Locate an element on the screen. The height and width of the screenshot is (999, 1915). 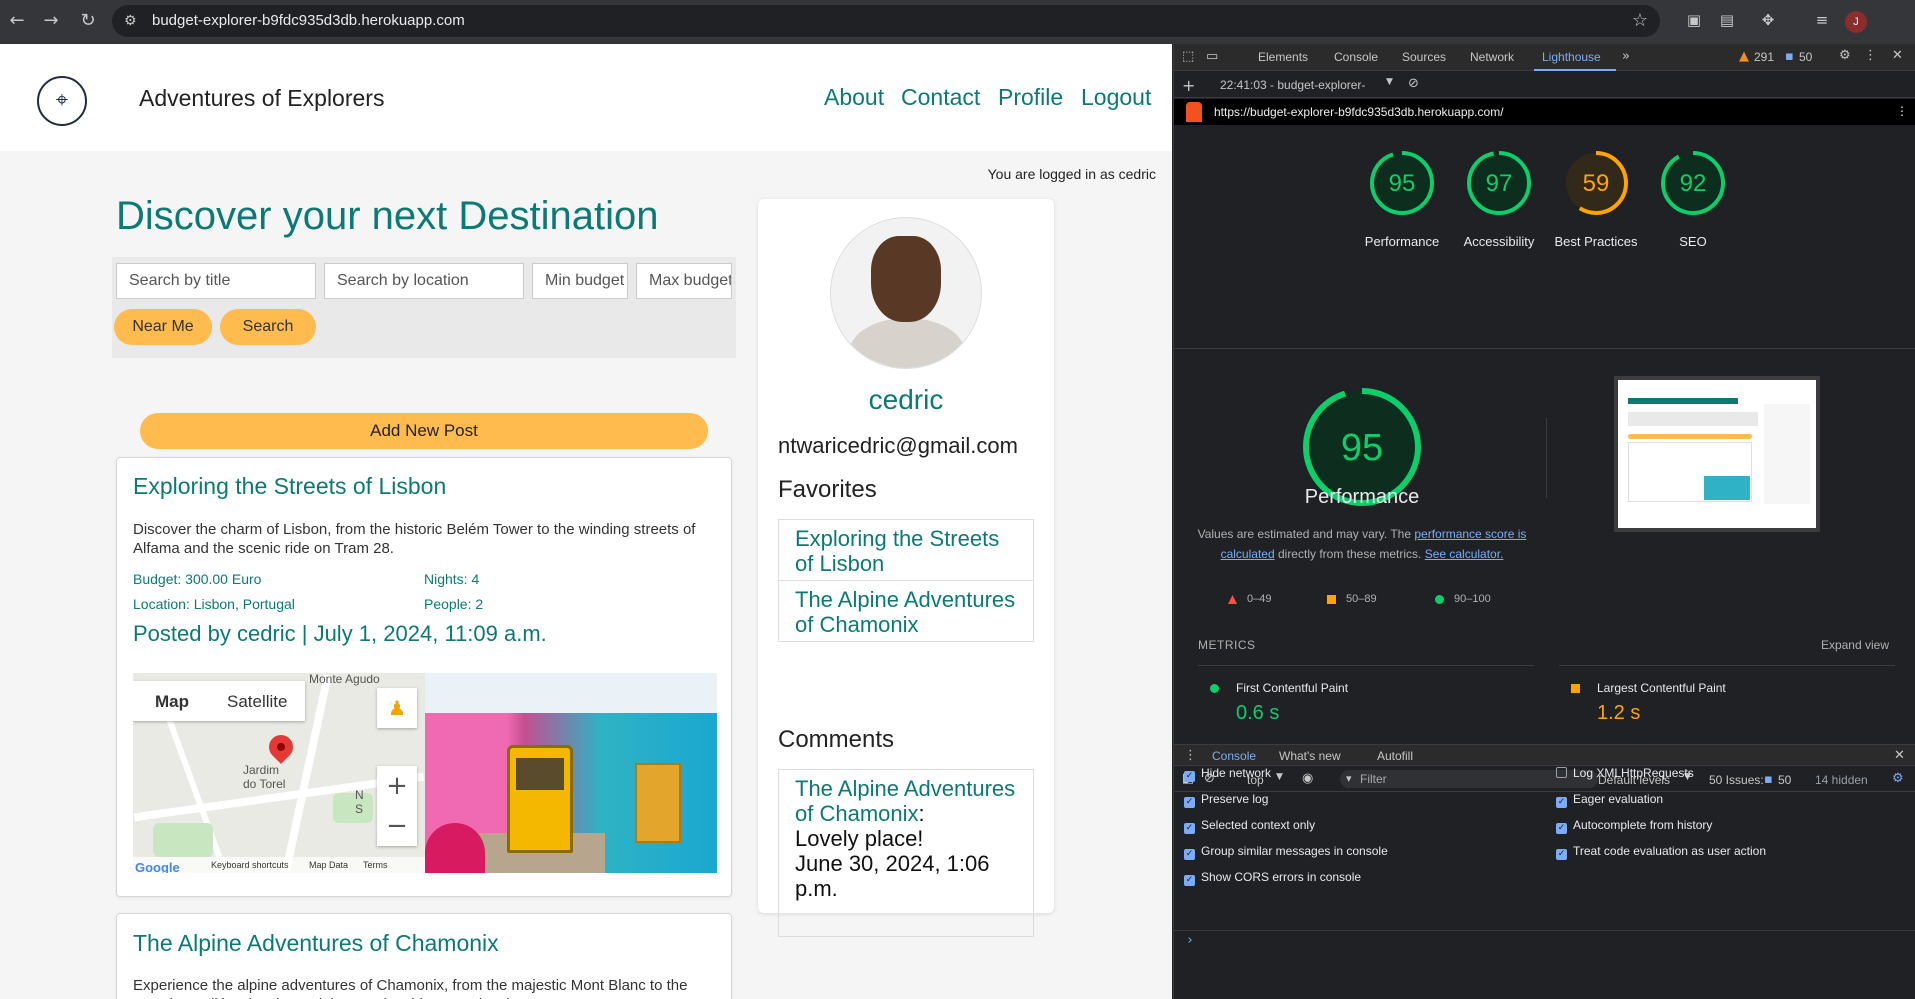
reading-list-icon: ≡ is located at coordinates (1822, 21).